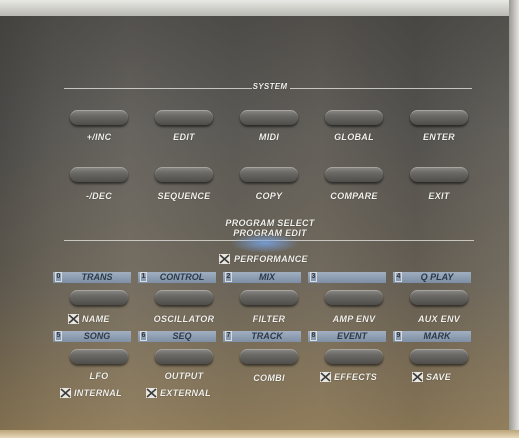 The height and width of the screenshot is (438, 519). Describe the element at coordinates (99, 196) in the screenshot. I see `dec-label: -/DEC` at that location.